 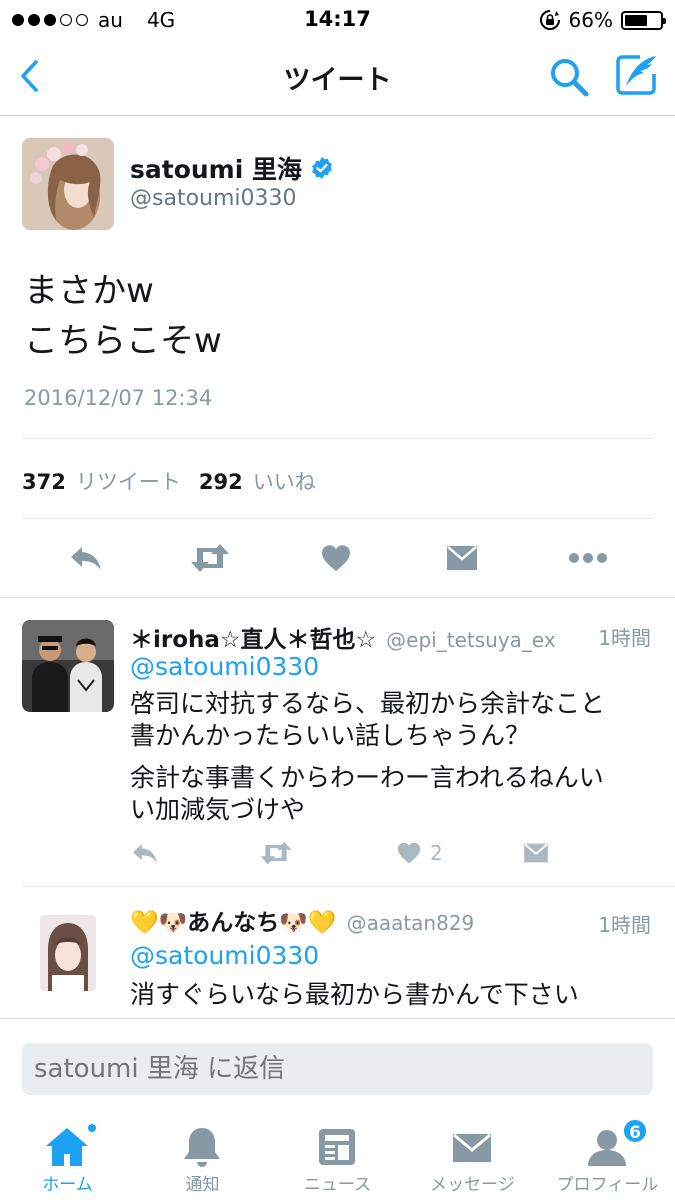 I want to click on reply-header: 💛🐶あんなち🐶💛 @aaatan829, so click(x=302, y=920).